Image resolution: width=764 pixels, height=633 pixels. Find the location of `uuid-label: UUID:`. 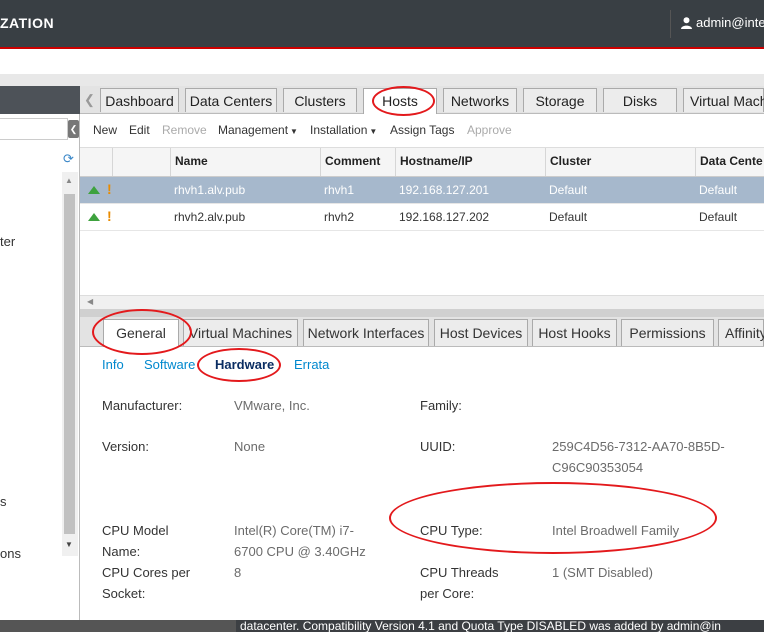

uuid-label: UUID: is located at coordinates (438, 446).